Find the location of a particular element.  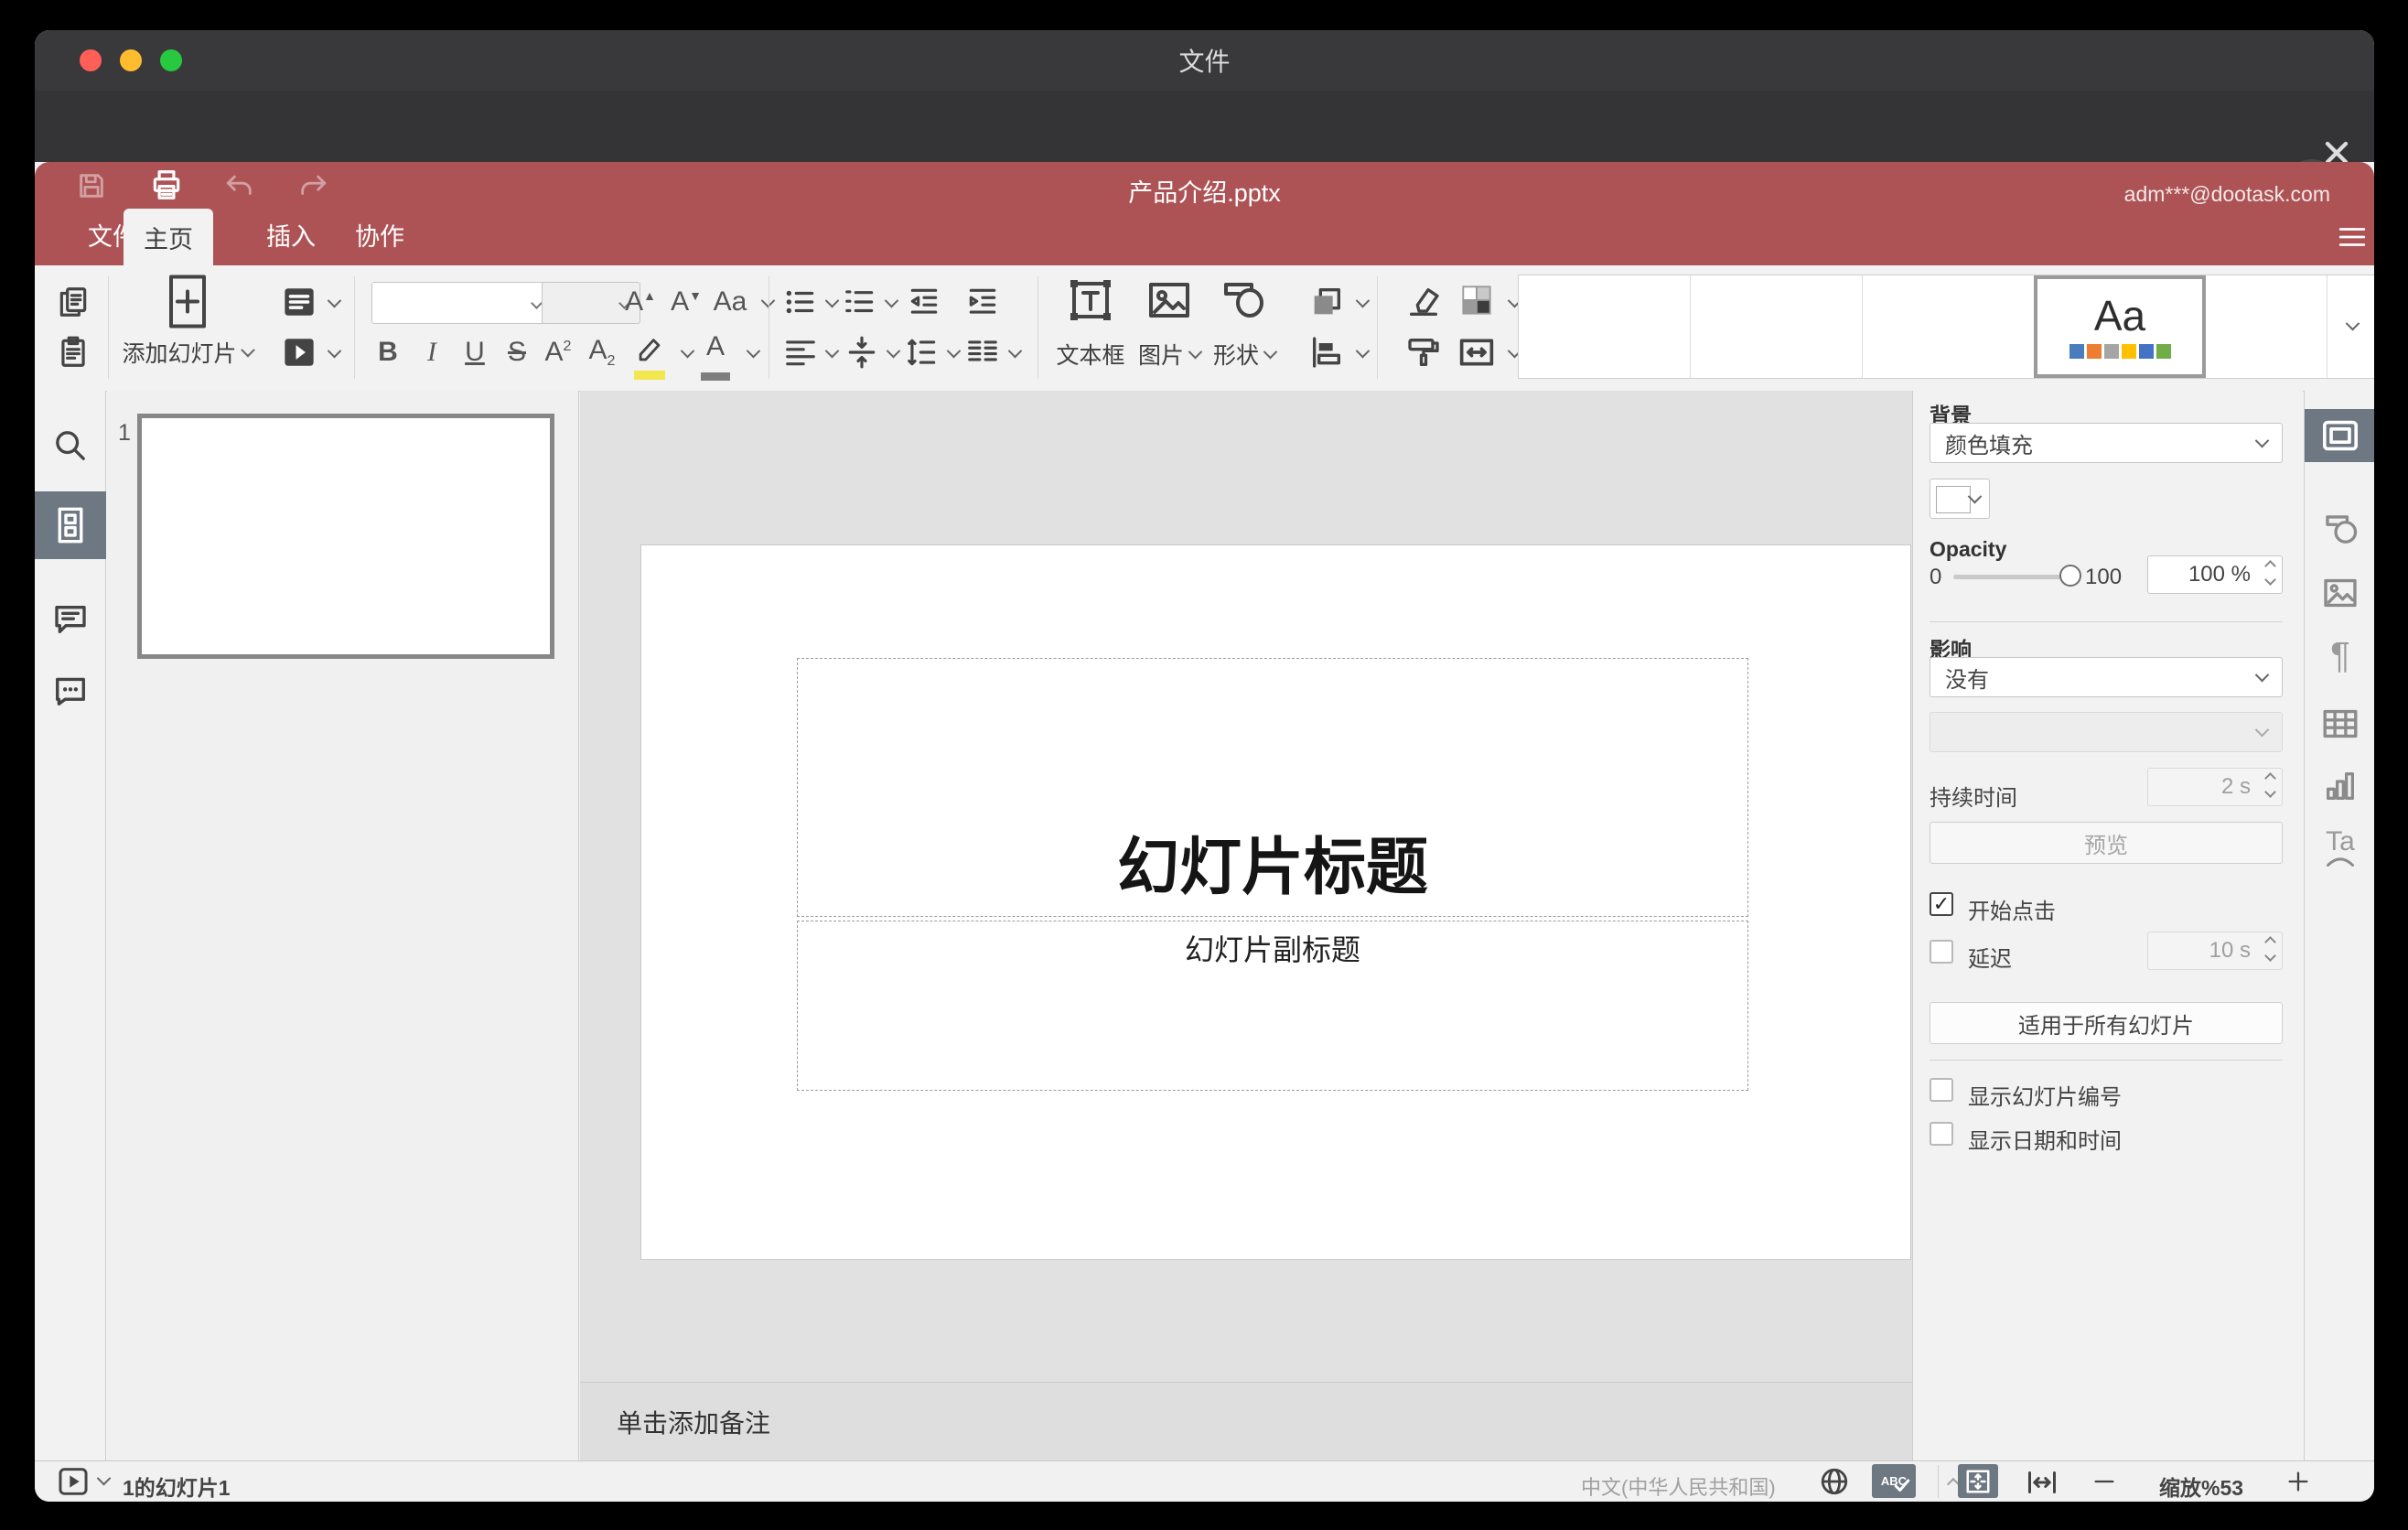

delay-checkbox is located at coordinates (1941, 952).